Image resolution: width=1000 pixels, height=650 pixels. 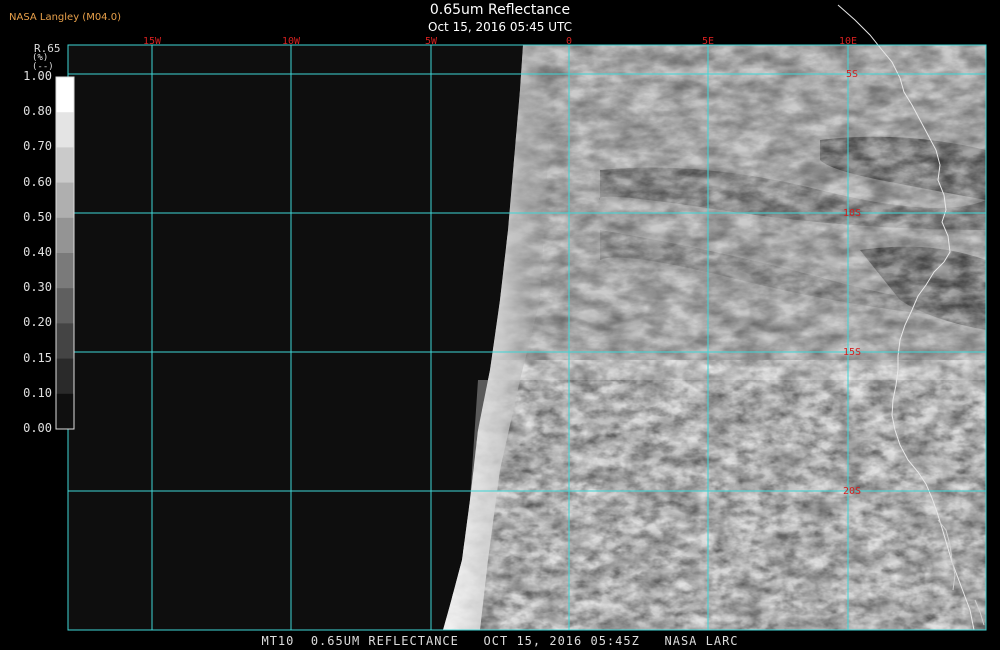 What do you see at coordinates (852, 213) in the screenshot?
I see `lat-label: 10S` at bounding box center [852, 213].